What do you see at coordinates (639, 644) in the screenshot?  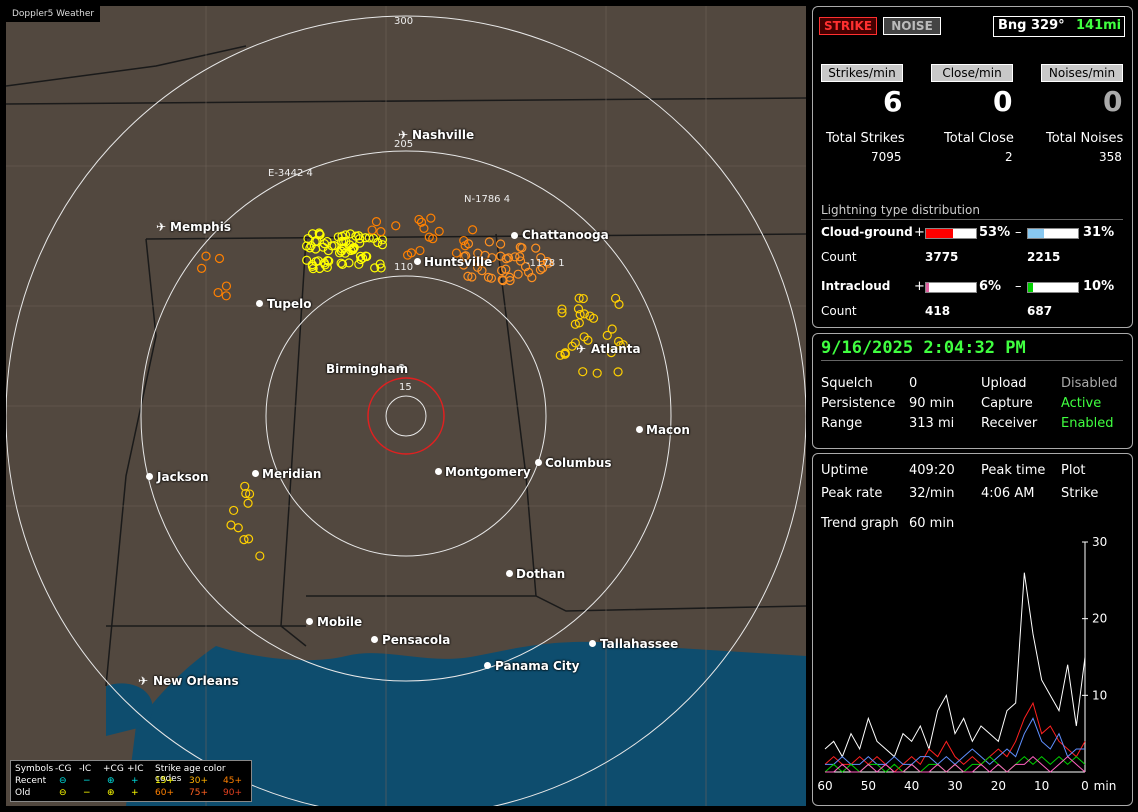 I see `city-tallahassee: Tallahassee` at bounding box center [639, 644].